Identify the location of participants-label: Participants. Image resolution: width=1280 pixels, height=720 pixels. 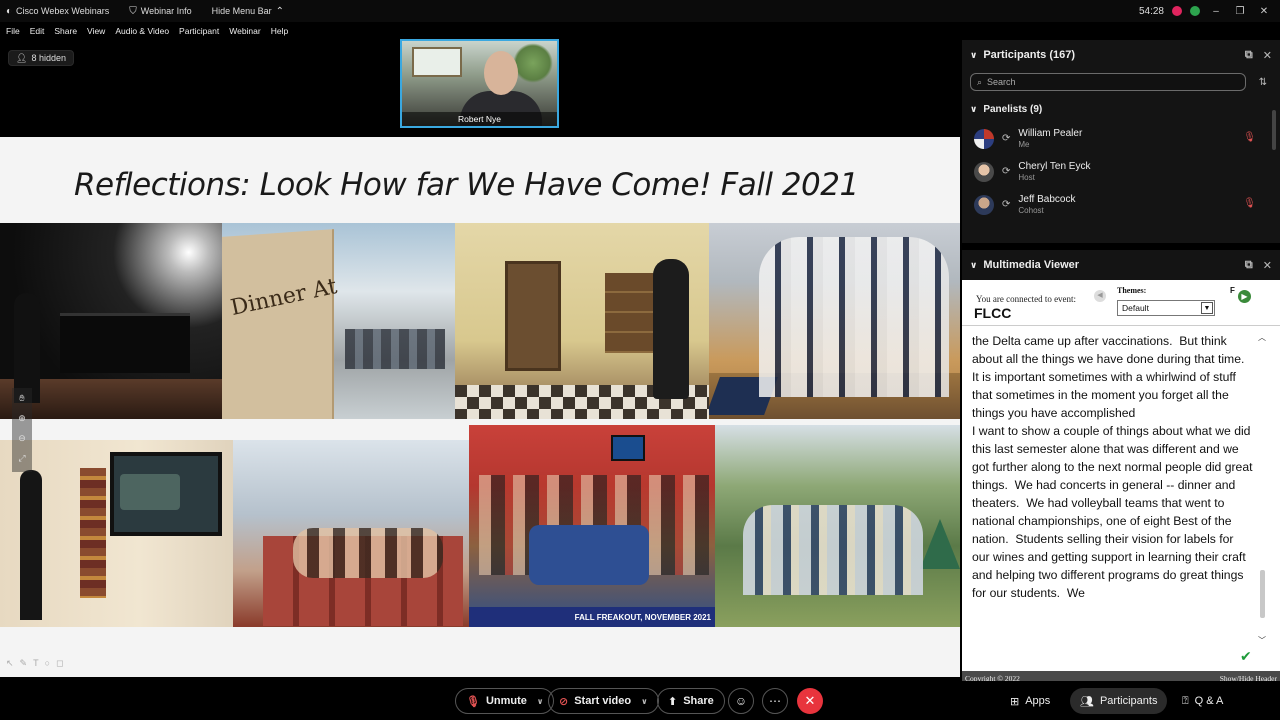
(1128, 701).